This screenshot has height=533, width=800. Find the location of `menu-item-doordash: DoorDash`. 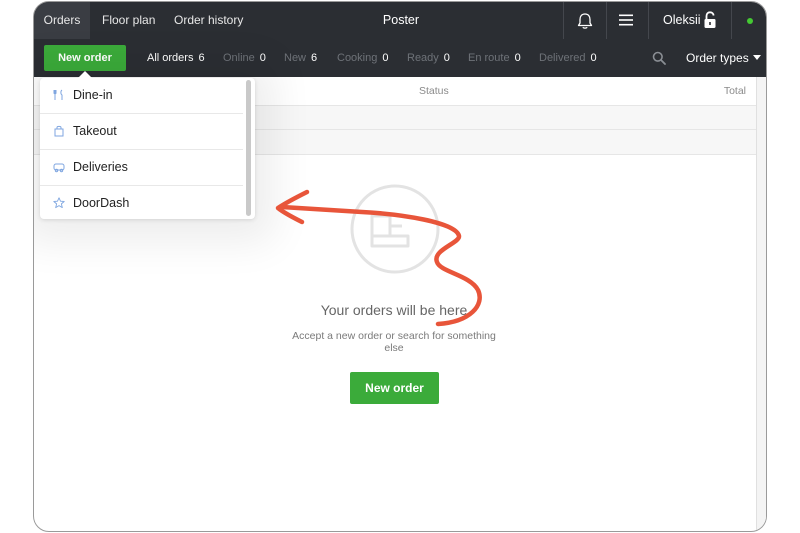

menu-item-doordash: DoorDash is located at coordinates (141, 202).